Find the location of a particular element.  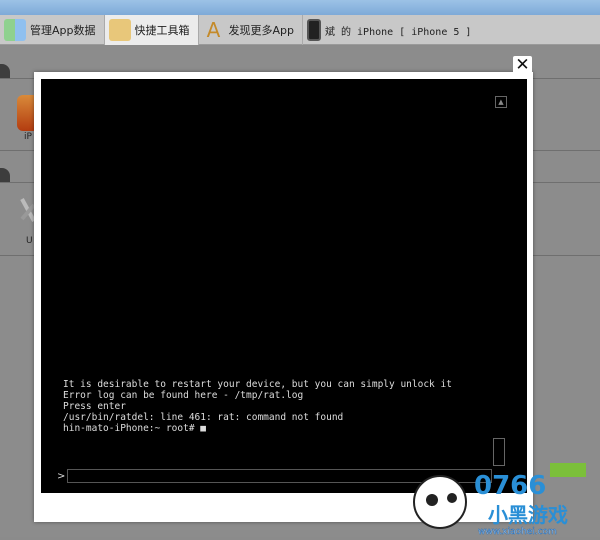

apps-grid-icon is located at coordinates (15, 30).